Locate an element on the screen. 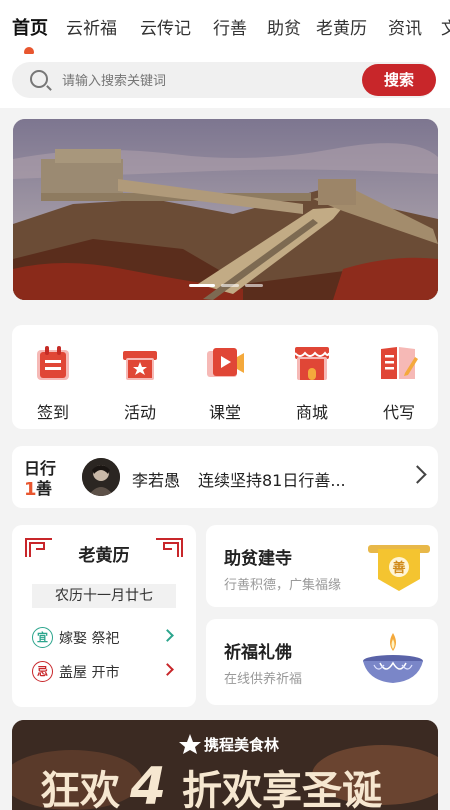 The width and height of the screenshot is (450, 810). logo-text-top: 日行 is located at coordinates (40, 468).